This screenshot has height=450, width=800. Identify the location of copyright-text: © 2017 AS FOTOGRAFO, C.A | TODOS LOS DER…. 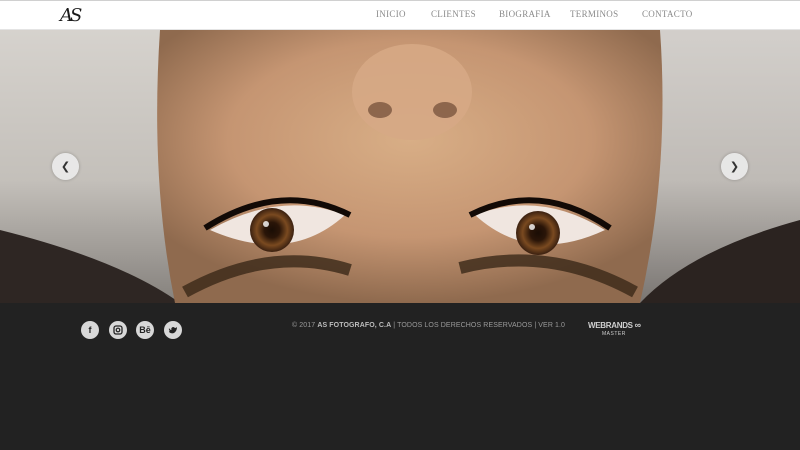
(428, 325).